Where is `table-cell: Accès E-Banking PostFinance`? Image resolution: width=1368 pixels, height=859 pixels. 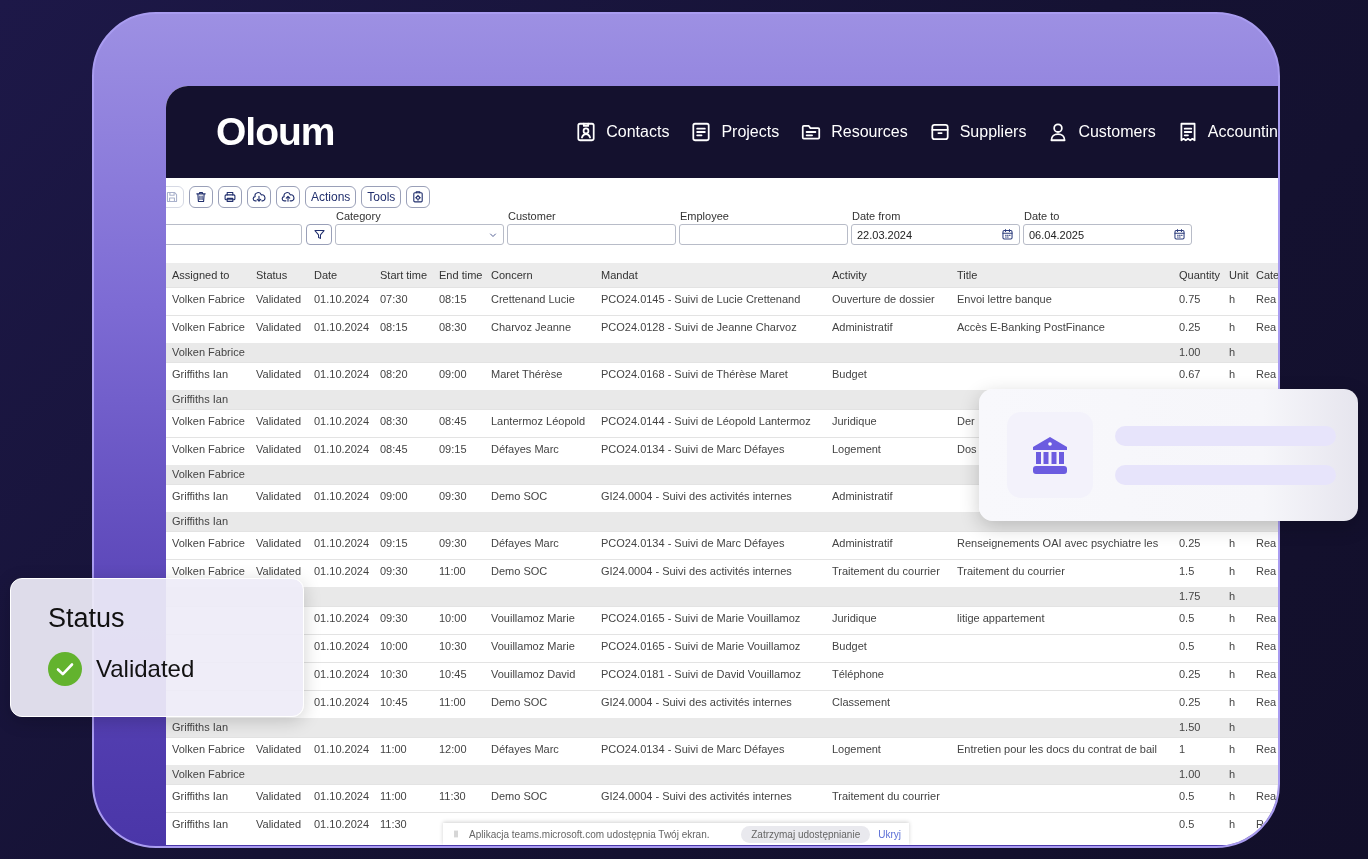
table-cell: Accès E-Banking PostFinance is located at coordinates (1031, 326).